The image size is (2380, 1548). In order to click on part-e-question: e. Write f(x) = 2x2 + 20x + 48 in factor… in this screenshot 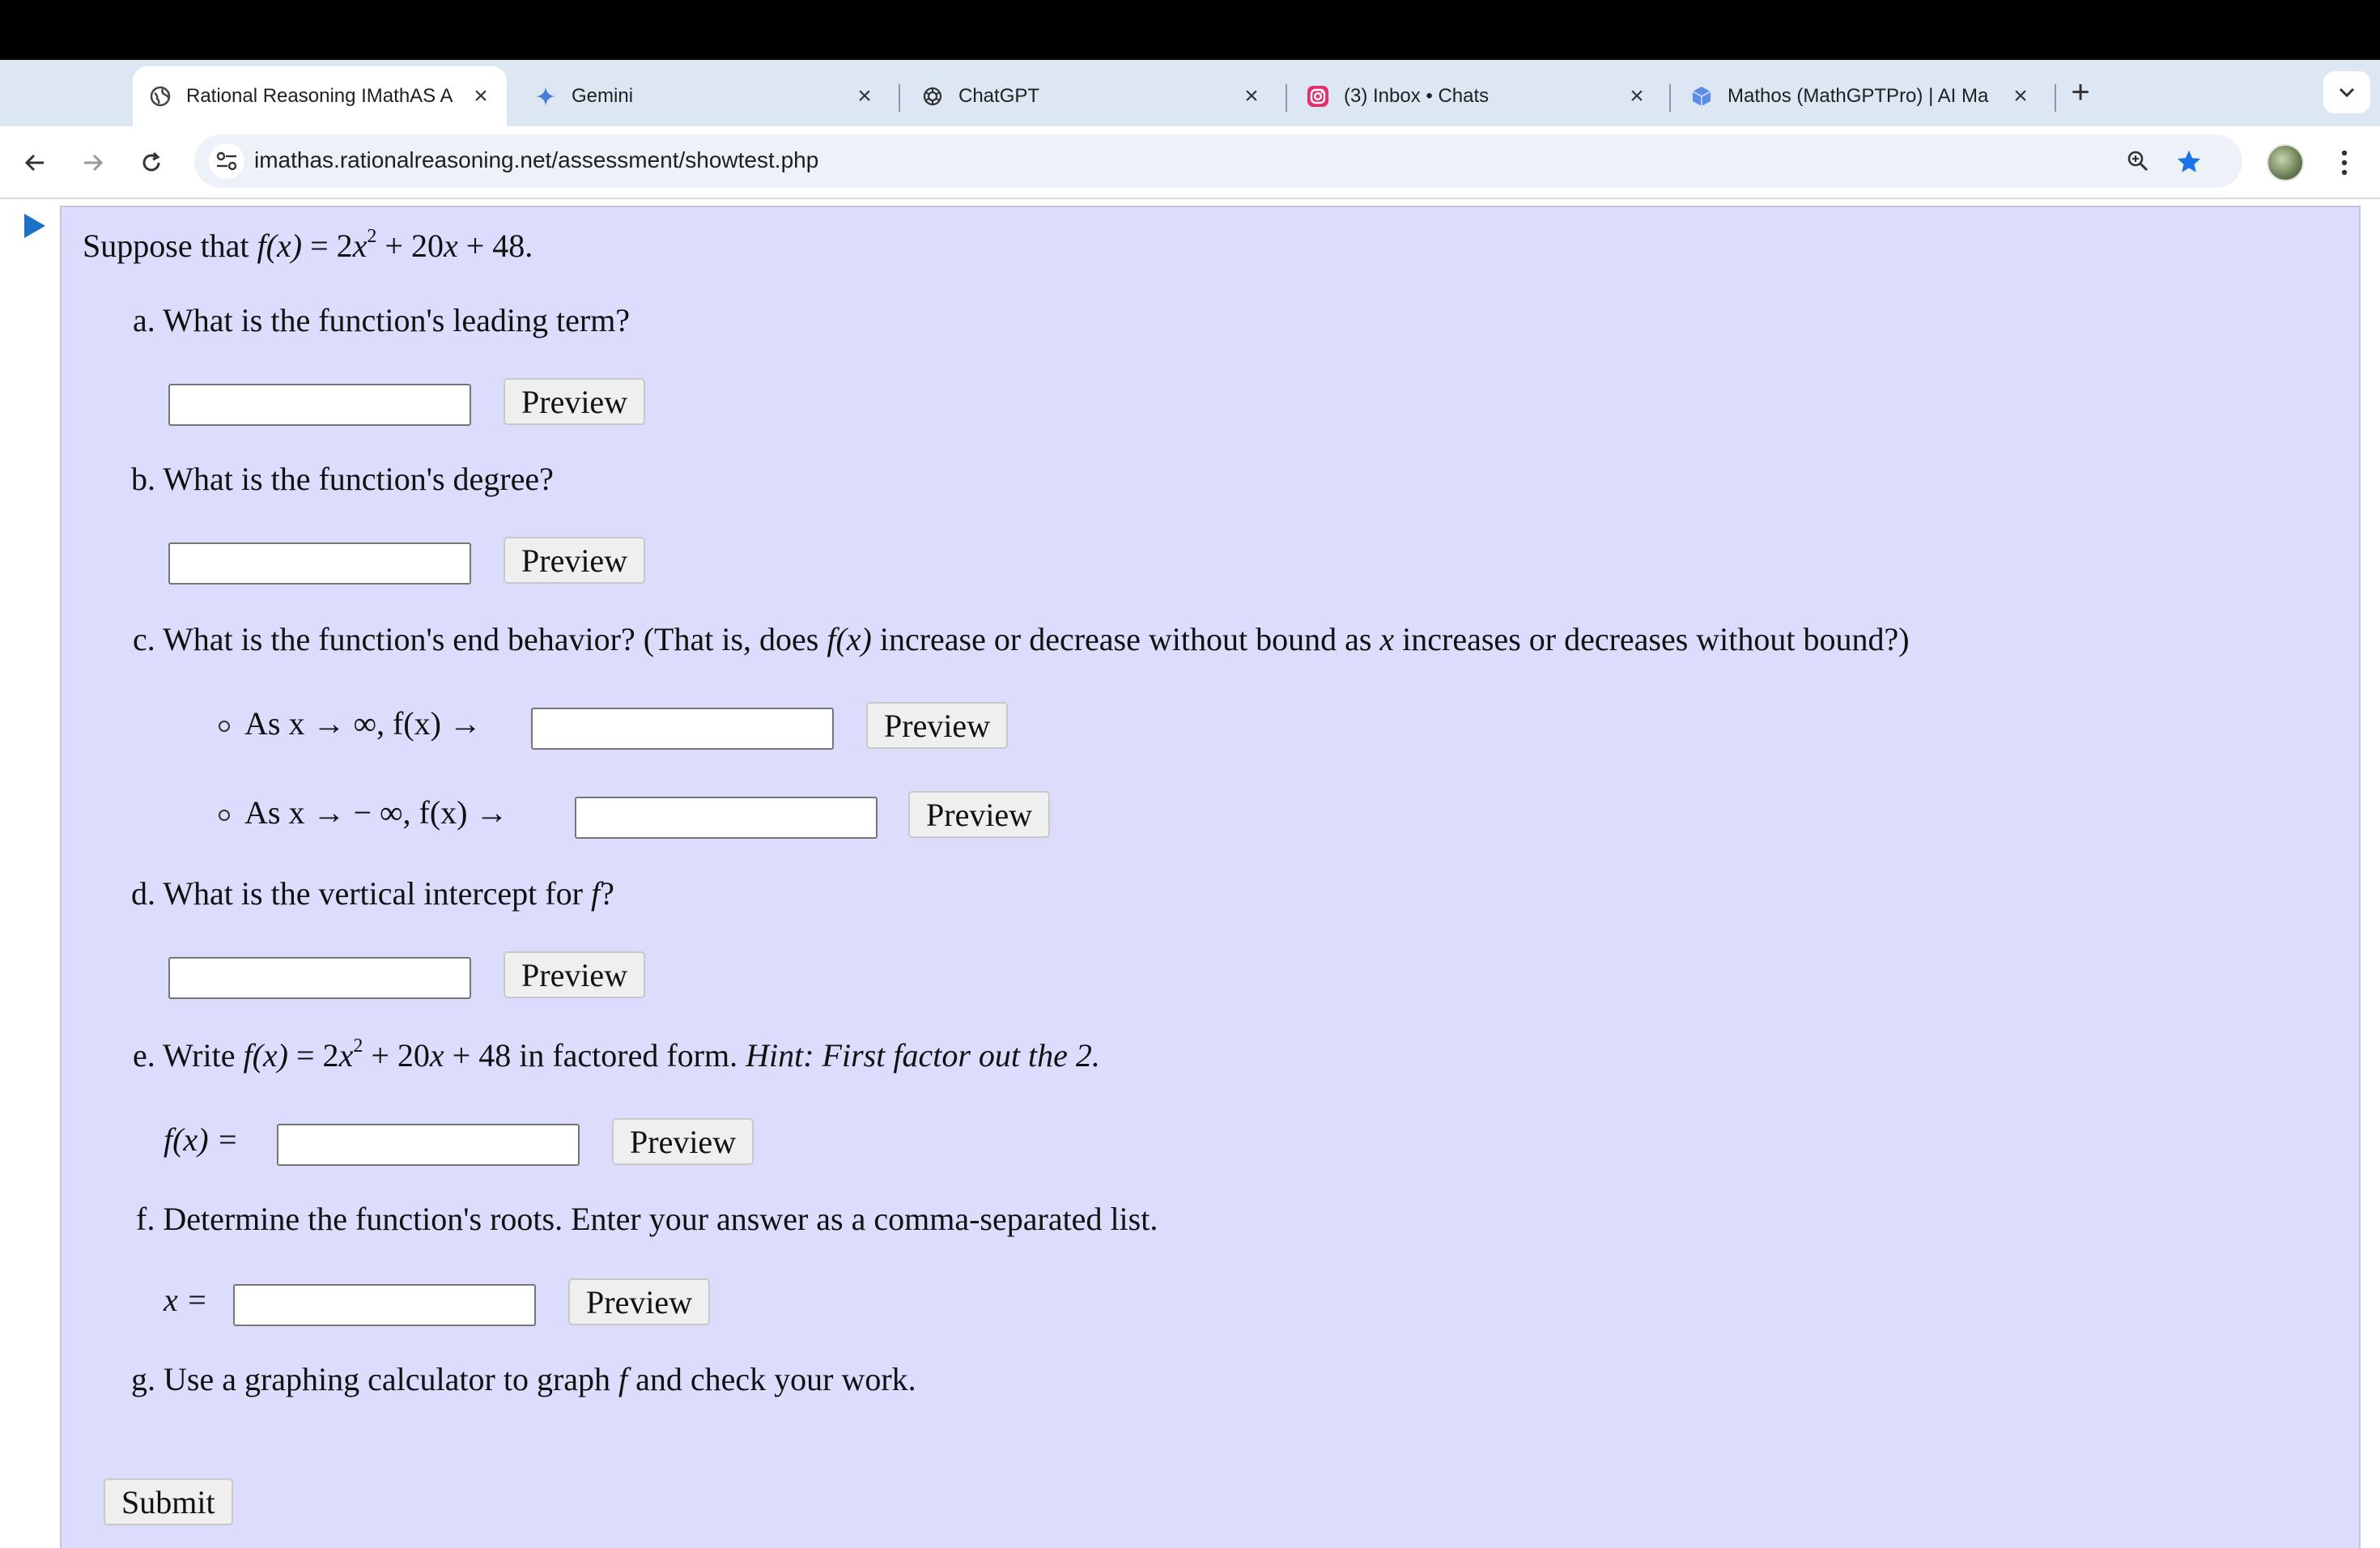, I will do `click(616, 1055)`.